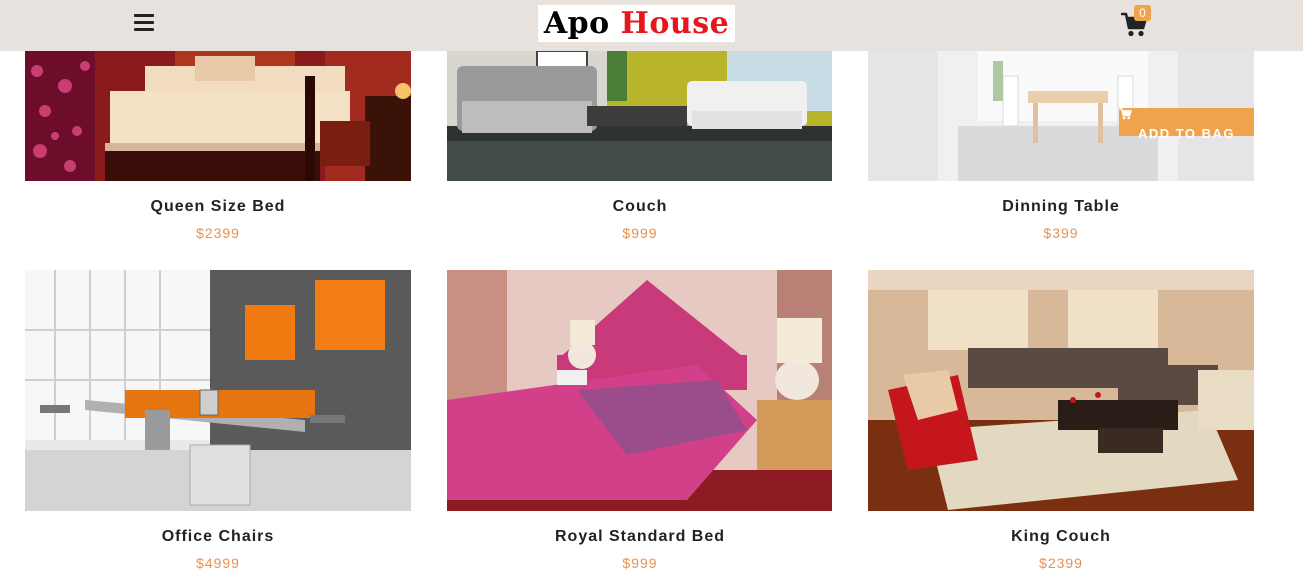 The image size is (1303, 583). I want to click on product-card-queen-size-bed: Queen Size Bed $2399, so click(218, 146).